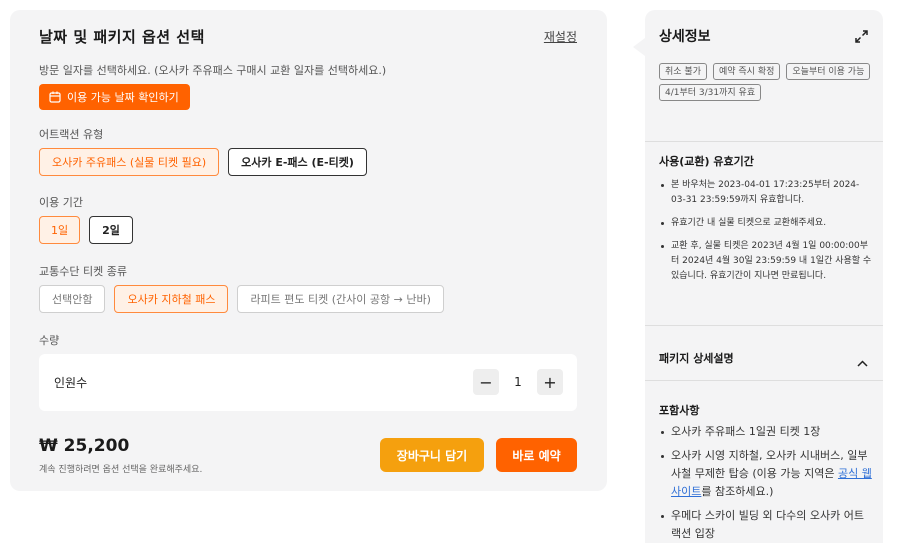  I want to click on quantity-box: 인원수 − 1 +, so click(308, 382).